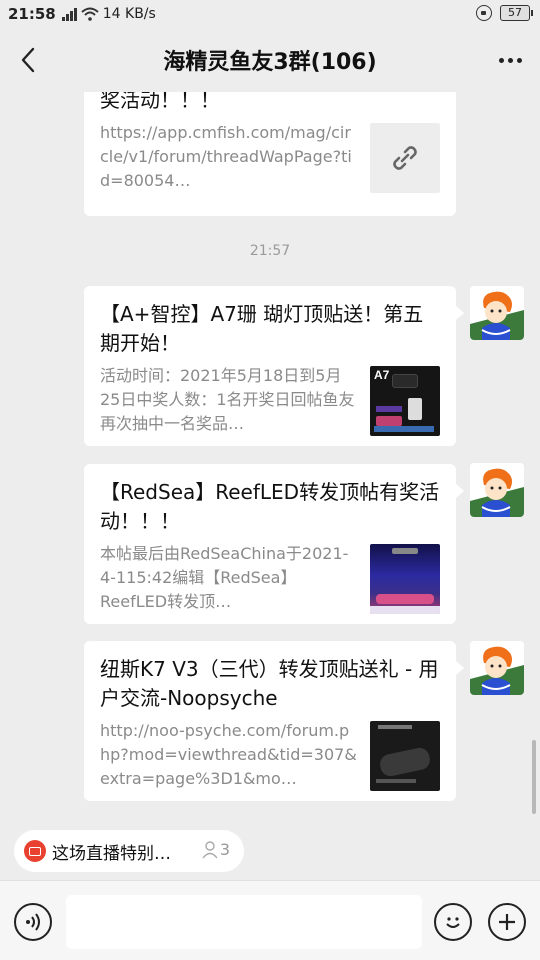  I want to click on link-card-title: 【A+智控】A7珊 瑚灯顶贴送！第五期开始！, so click(262, 328).